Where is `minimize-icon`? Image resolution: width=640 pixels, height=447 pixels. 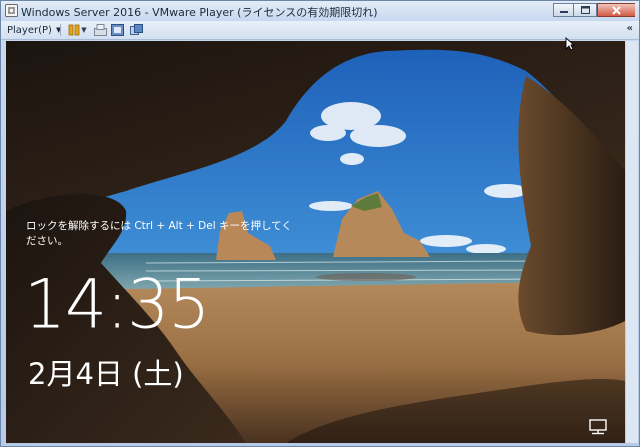
minimize-icon is located at coordinates (563, 12).